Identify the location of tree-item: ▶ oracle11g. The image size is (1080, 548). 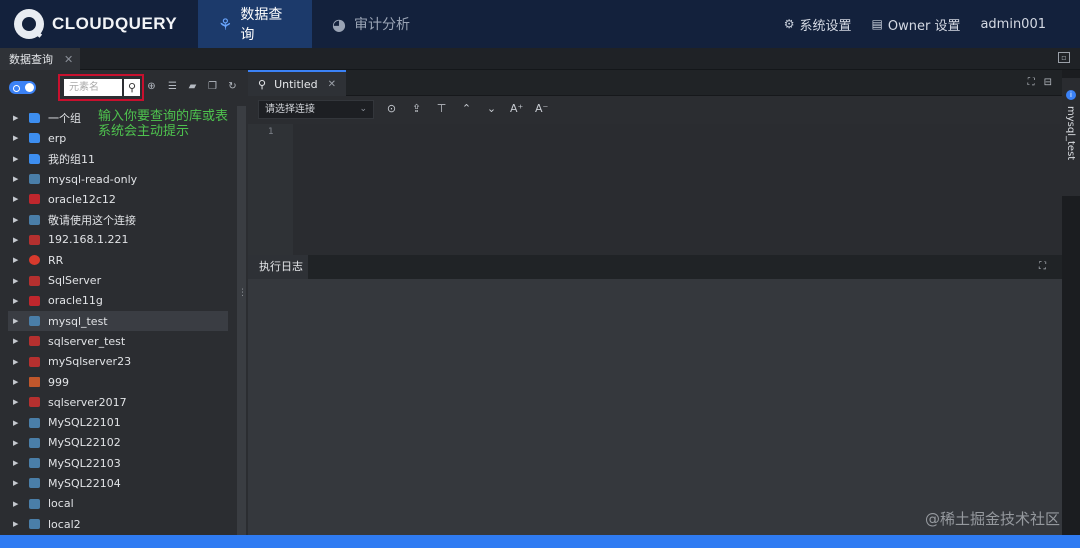
(118, 301).